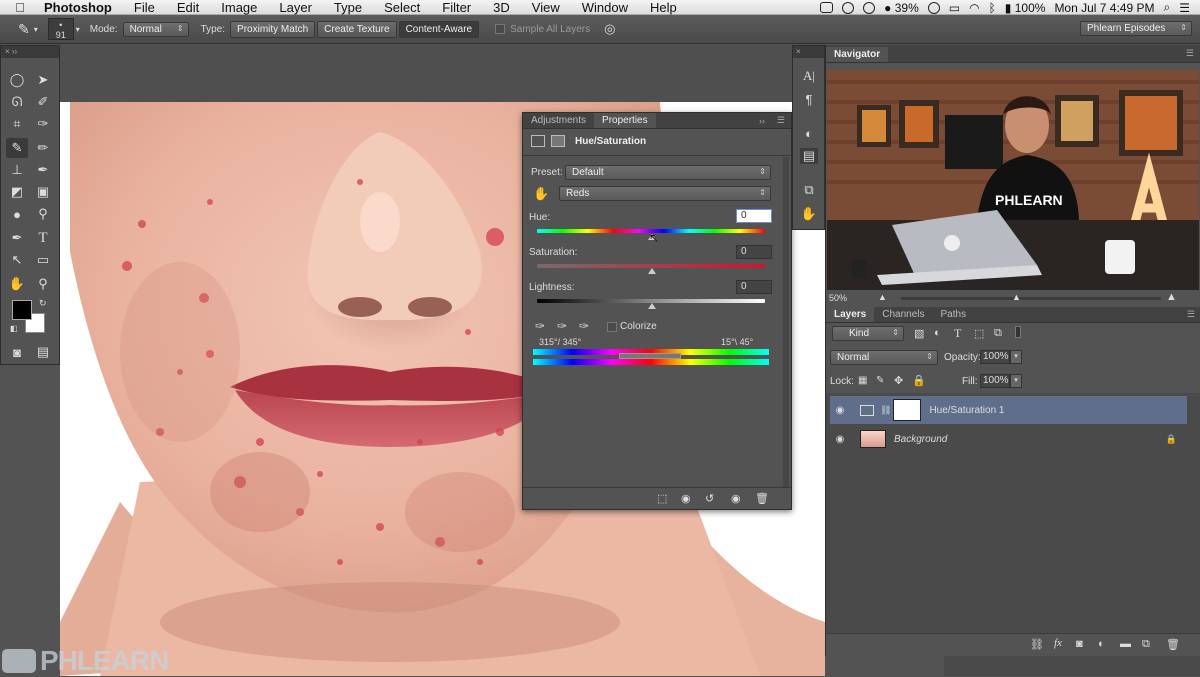 Image resolution: width=1200 pixels, height=677 pixels. Describe the element at coordinates (43, 238) in the screenshot. I see `type-tool-icon: T` at that location.